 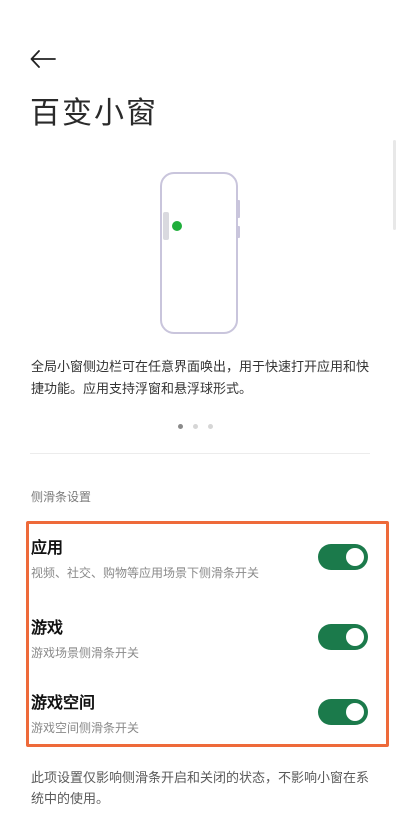 What do you see at coordinates (203, 637) in the screenshot?
I see `setting-row-games: 游戏 游戏场景侧滑条开关` at bounding box center [203, 637].